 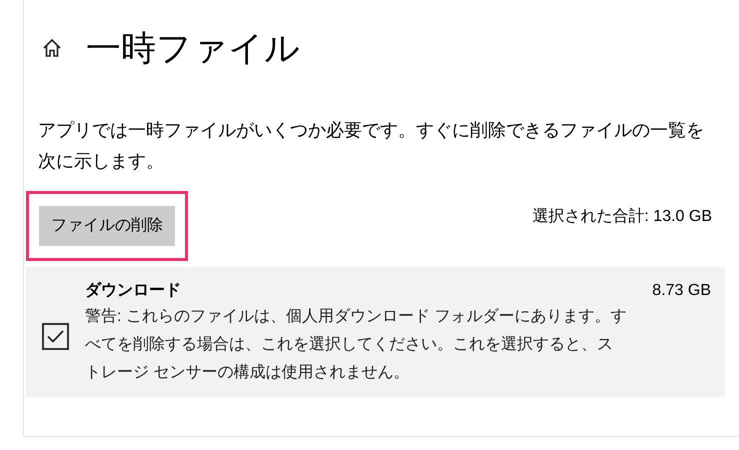 I want to click on description-text: アプリでは一時ファイルがいくつか必要です。すぐに削除できるファイルの一覧を次に示します。, so click(x=371, y=146).